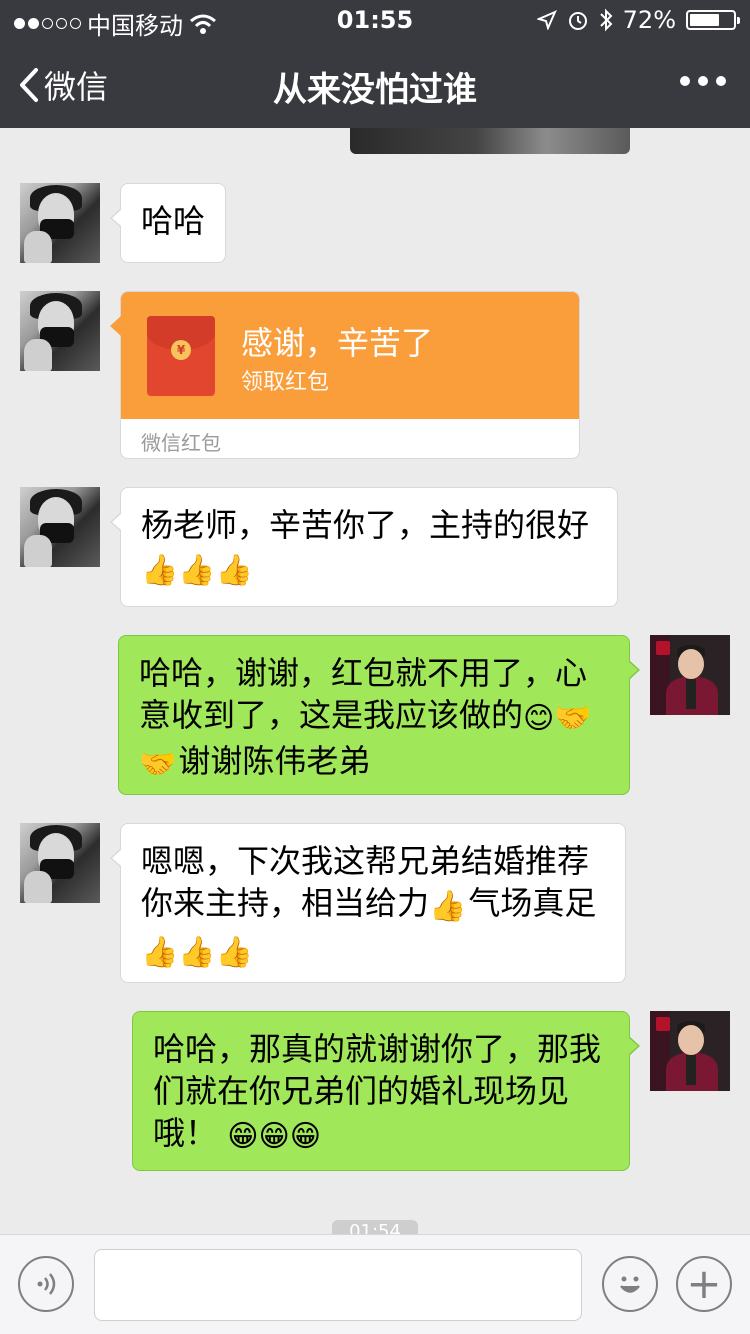 The width and height of the screenshot is (750, 1334). What do you see at coordinates (285, 382) in the screenshot?
I see `red-packet-subtitle: 领取红包` at bounding box center [285, 382].